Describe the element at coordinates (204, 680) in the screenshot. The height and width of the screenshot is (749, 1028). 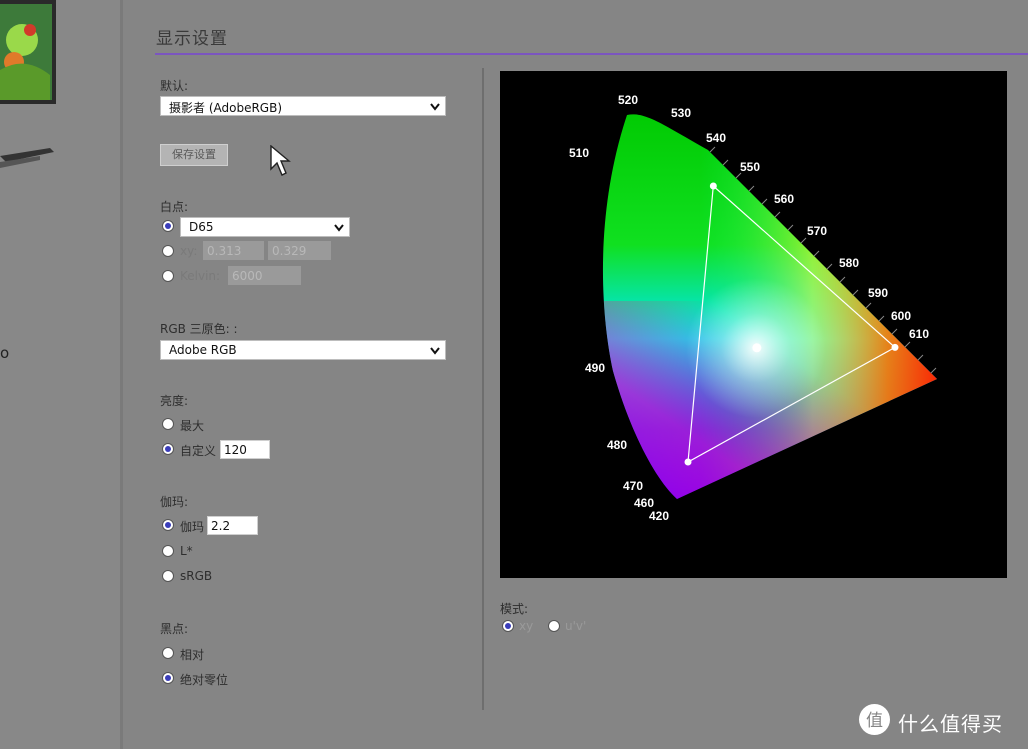
I see `black-point-absolute-label: 绝对零位` at that location.